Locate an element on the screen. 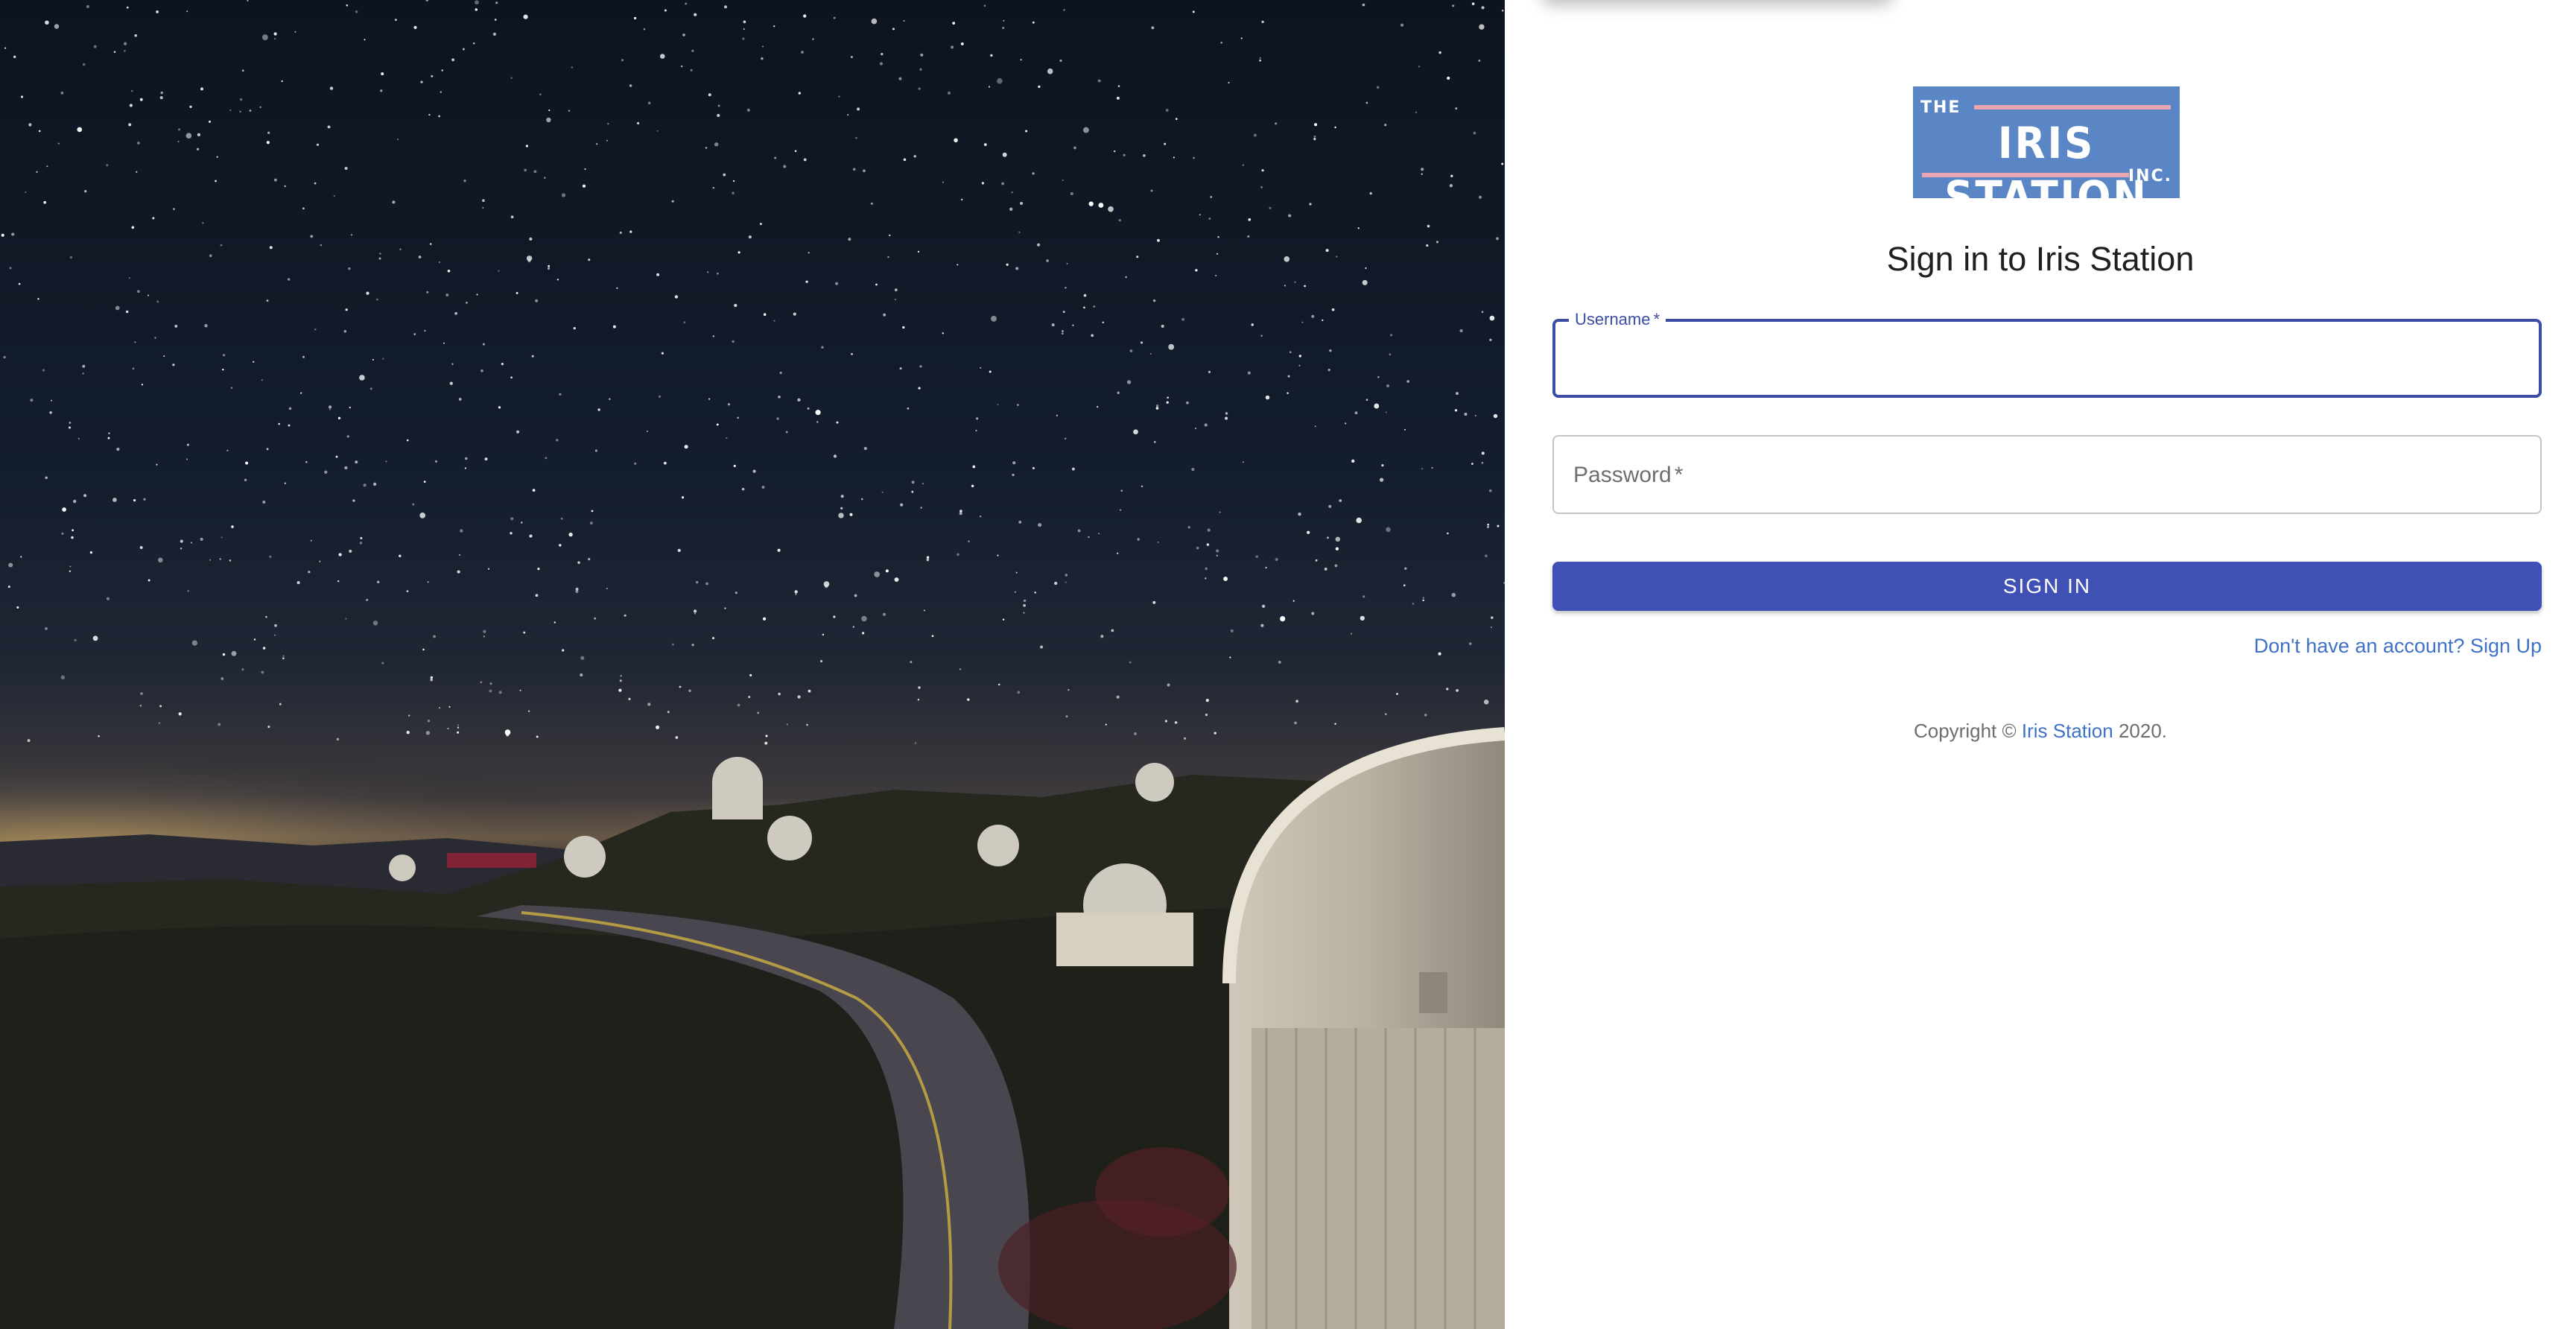 The height and width of the screenshot is (1329, 2576). sign-in-button: SIGN IN is located at coordinates (2047, 586).